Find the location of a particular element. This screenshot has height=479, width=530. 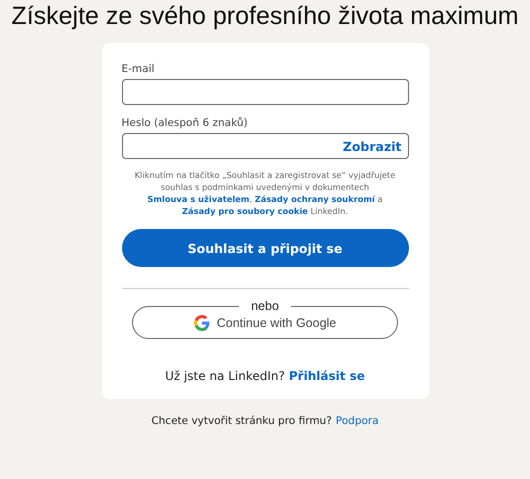

agree-join-button: Souhlasit a připojit se is located at coordinates (265, 248).